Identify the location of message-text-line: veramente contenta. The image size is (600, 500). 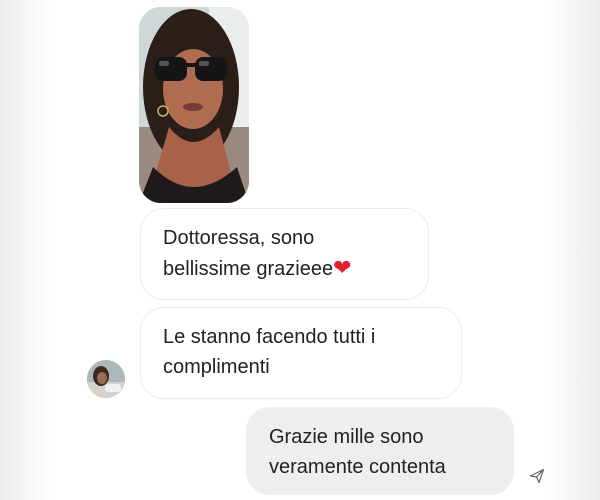
(357, 467).